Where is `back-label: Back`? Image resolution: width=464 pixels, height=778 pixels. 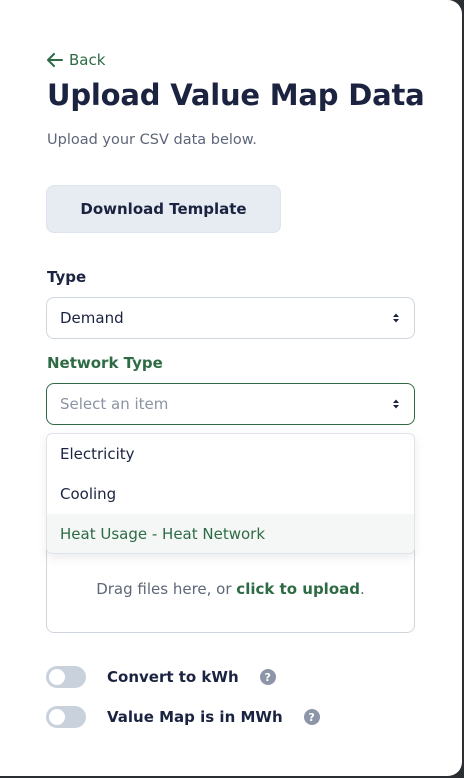
back-label: Back is located at coordinates (87, 60).